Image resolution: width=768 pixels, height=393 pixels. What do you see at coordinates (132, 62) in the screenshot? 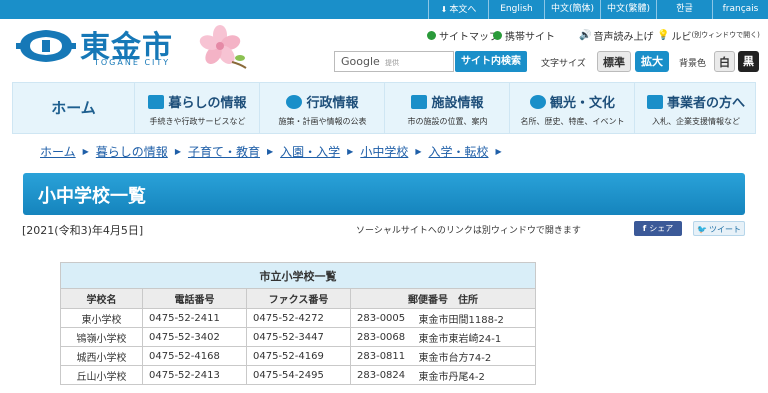
I see `city-name-english: TOGANE CITY` at bounding box center [132, 62].